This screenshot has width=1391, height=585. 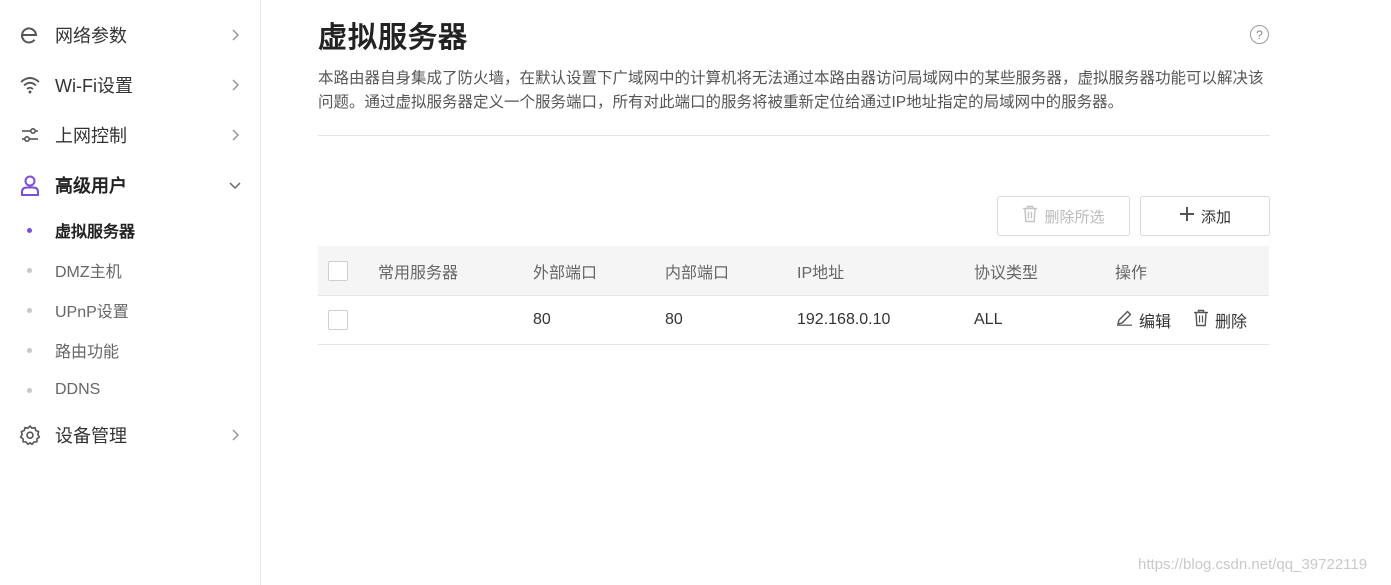 What do you see at coordinates (393, 38) in the screenshot?
I see `page-title: 虚拟服务器` at bounding box center [393, 38].